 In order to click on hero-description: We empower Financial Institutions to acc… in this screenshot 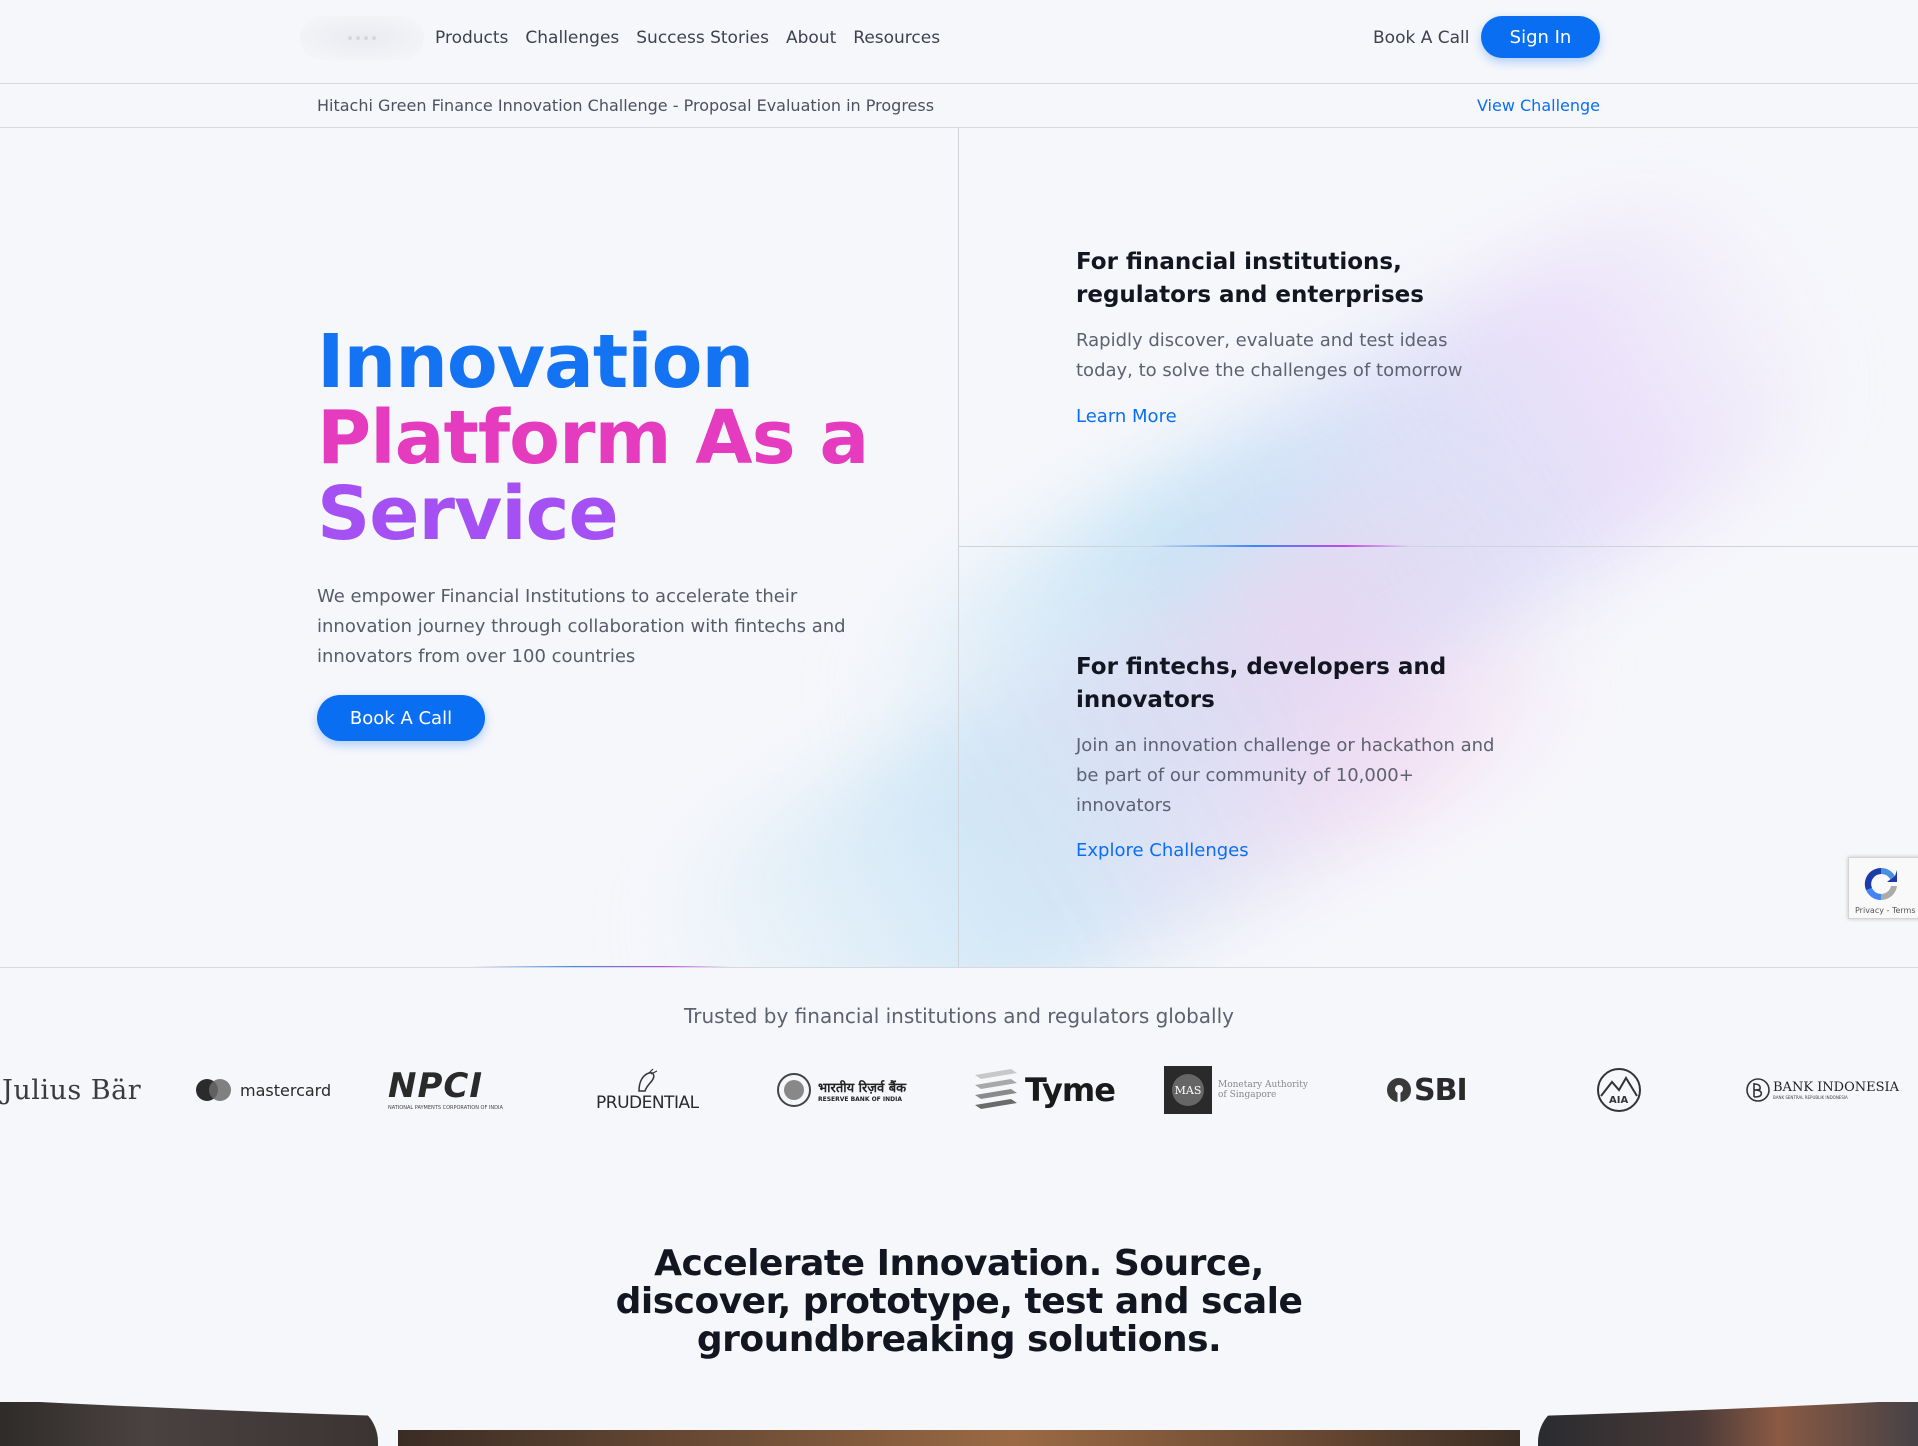, I will do `click(581, 626)`.